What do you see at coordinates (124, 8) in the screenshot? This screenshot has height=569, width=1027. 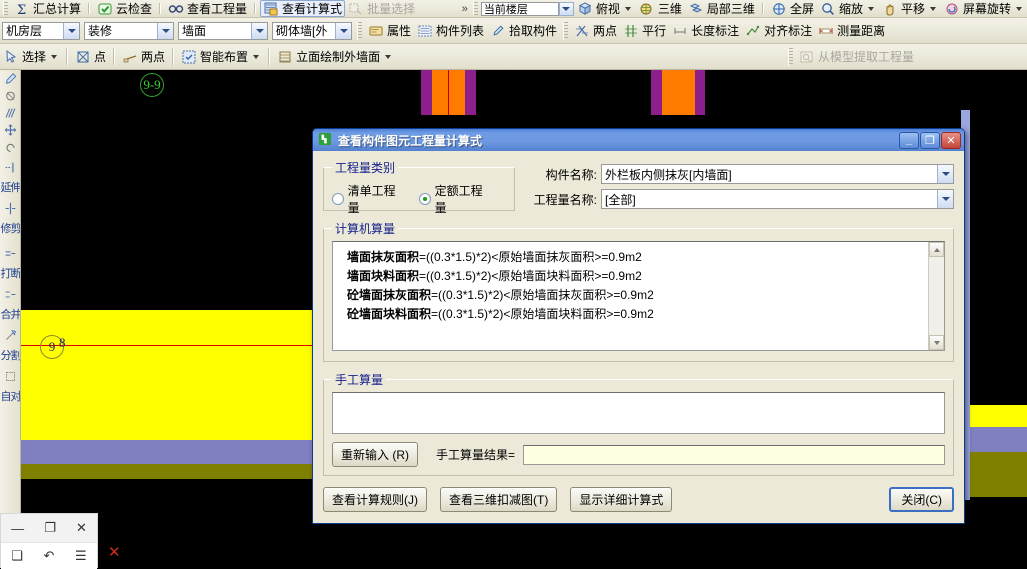 I see `toolbar-item-cloud-check: 云检查` at bounding box center [124, 8].